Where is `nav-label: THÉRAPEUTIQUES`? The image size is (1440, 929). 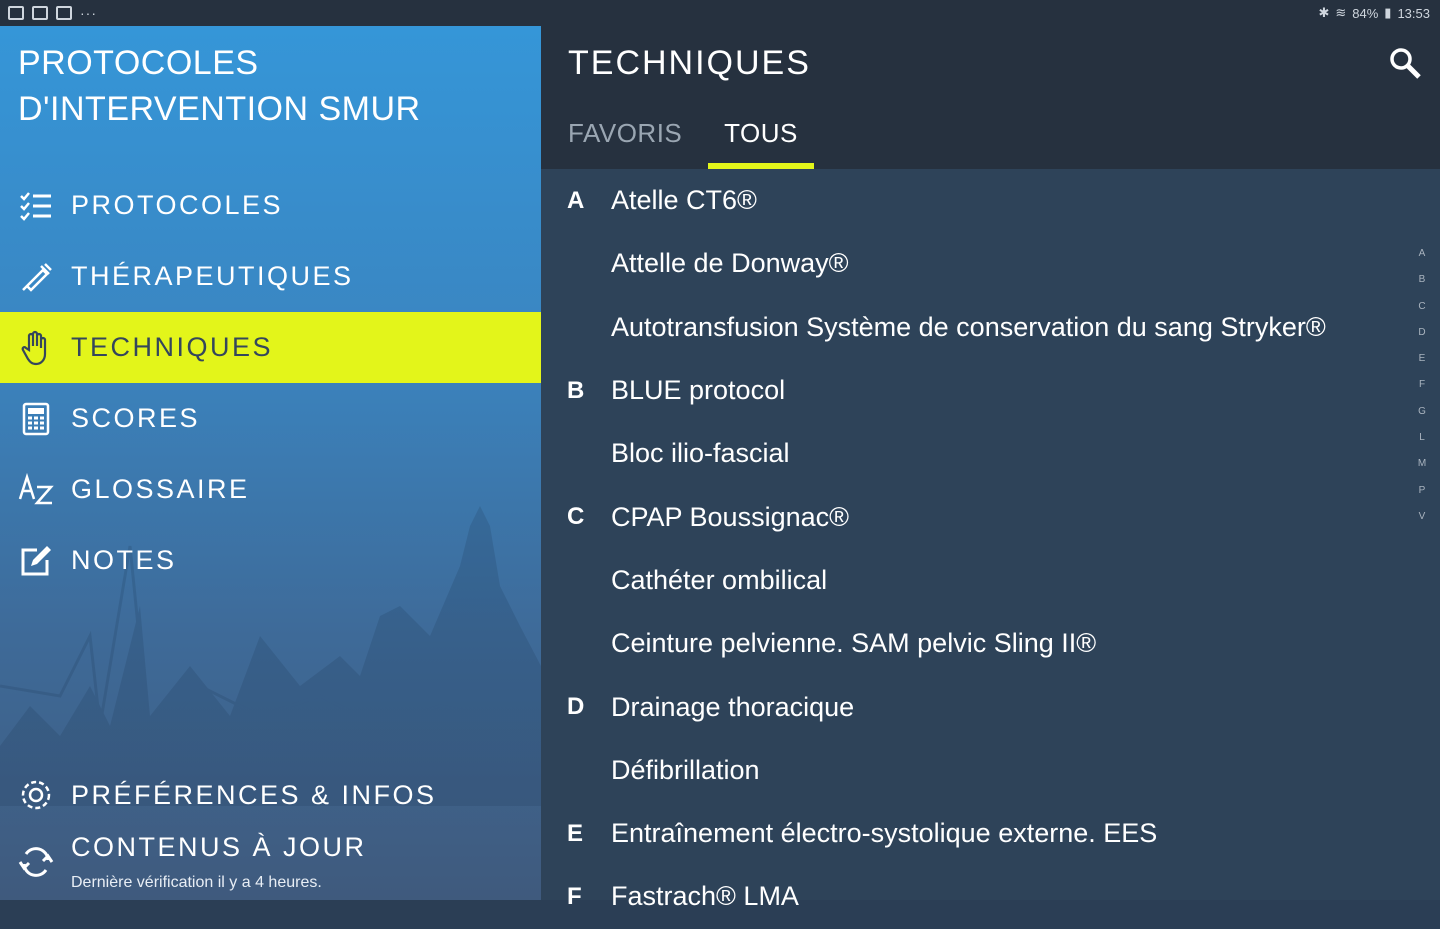
nav-label: THÉRAPEUTIQUES is located at coordinates (212, 276).